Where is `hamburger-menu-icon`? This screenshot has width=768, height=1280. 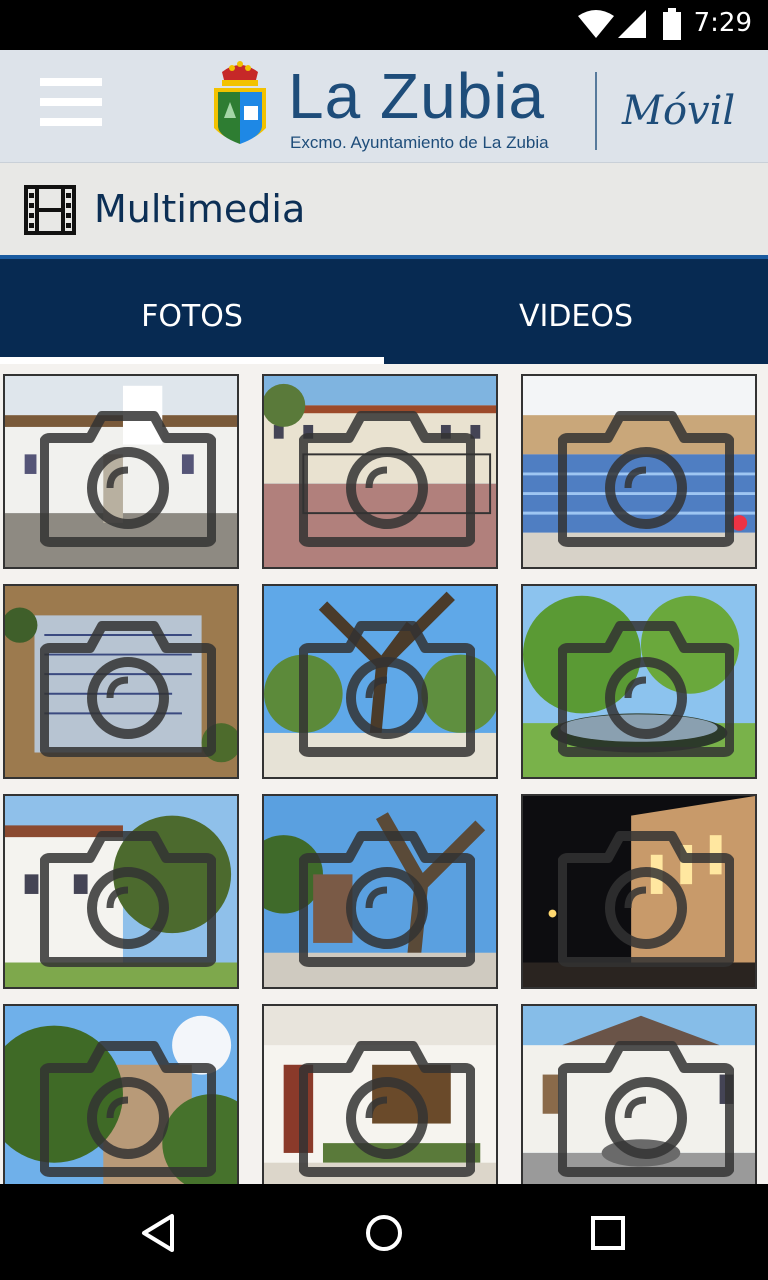
hamburger-menu-icon is located at coordinates (72, 106).